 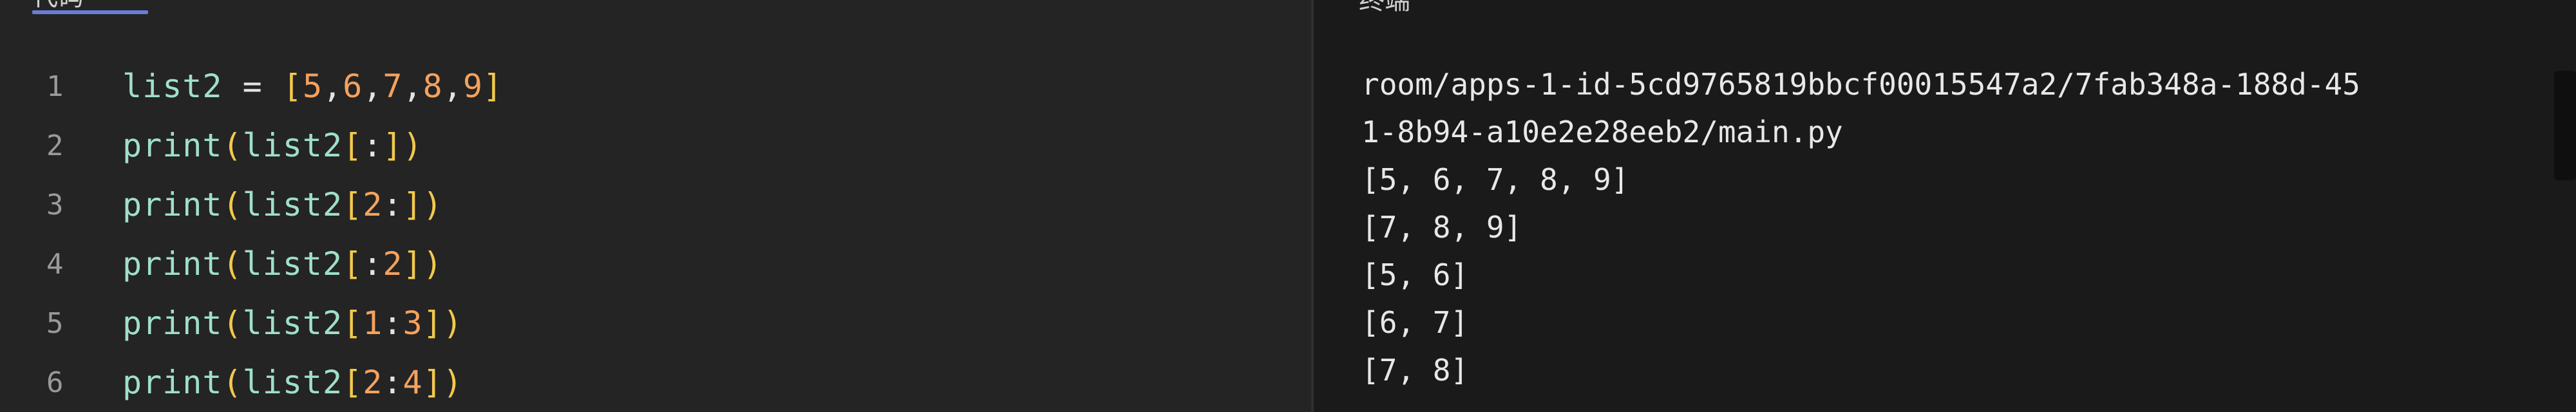 I want to click on tab-terminal: 终端, so click(x=1423, y=8).